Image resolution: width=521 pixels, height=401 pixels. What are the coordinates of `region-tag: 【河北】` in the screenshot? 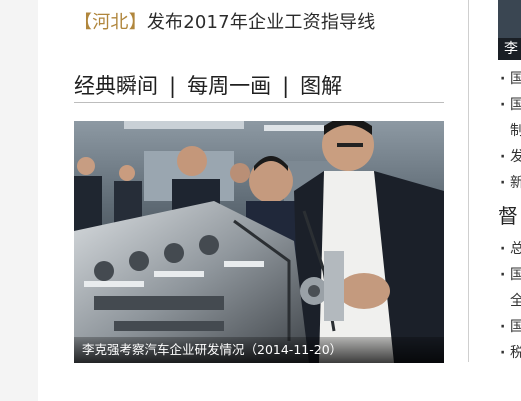 It's located at (110, 22).